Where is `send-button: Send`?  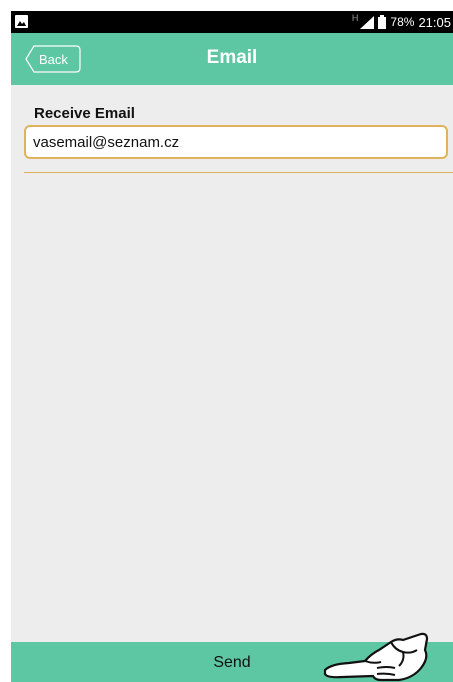
send-button: Send is located at coordinates (232, 657).